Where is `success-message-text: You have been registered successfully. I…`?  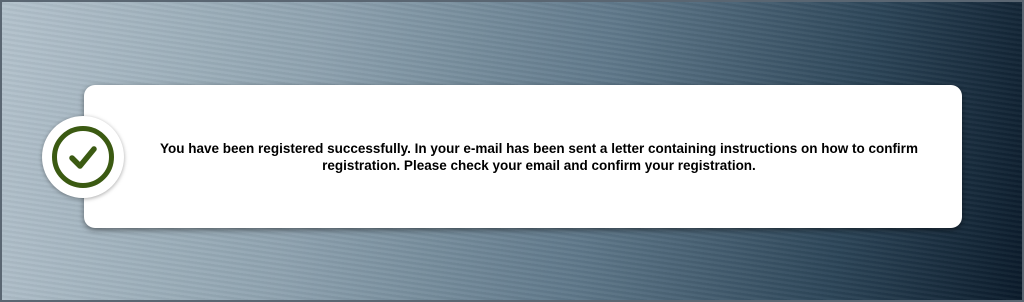
success-message-text: You have been registered successfully. I… is located at coordinates (539, 156).